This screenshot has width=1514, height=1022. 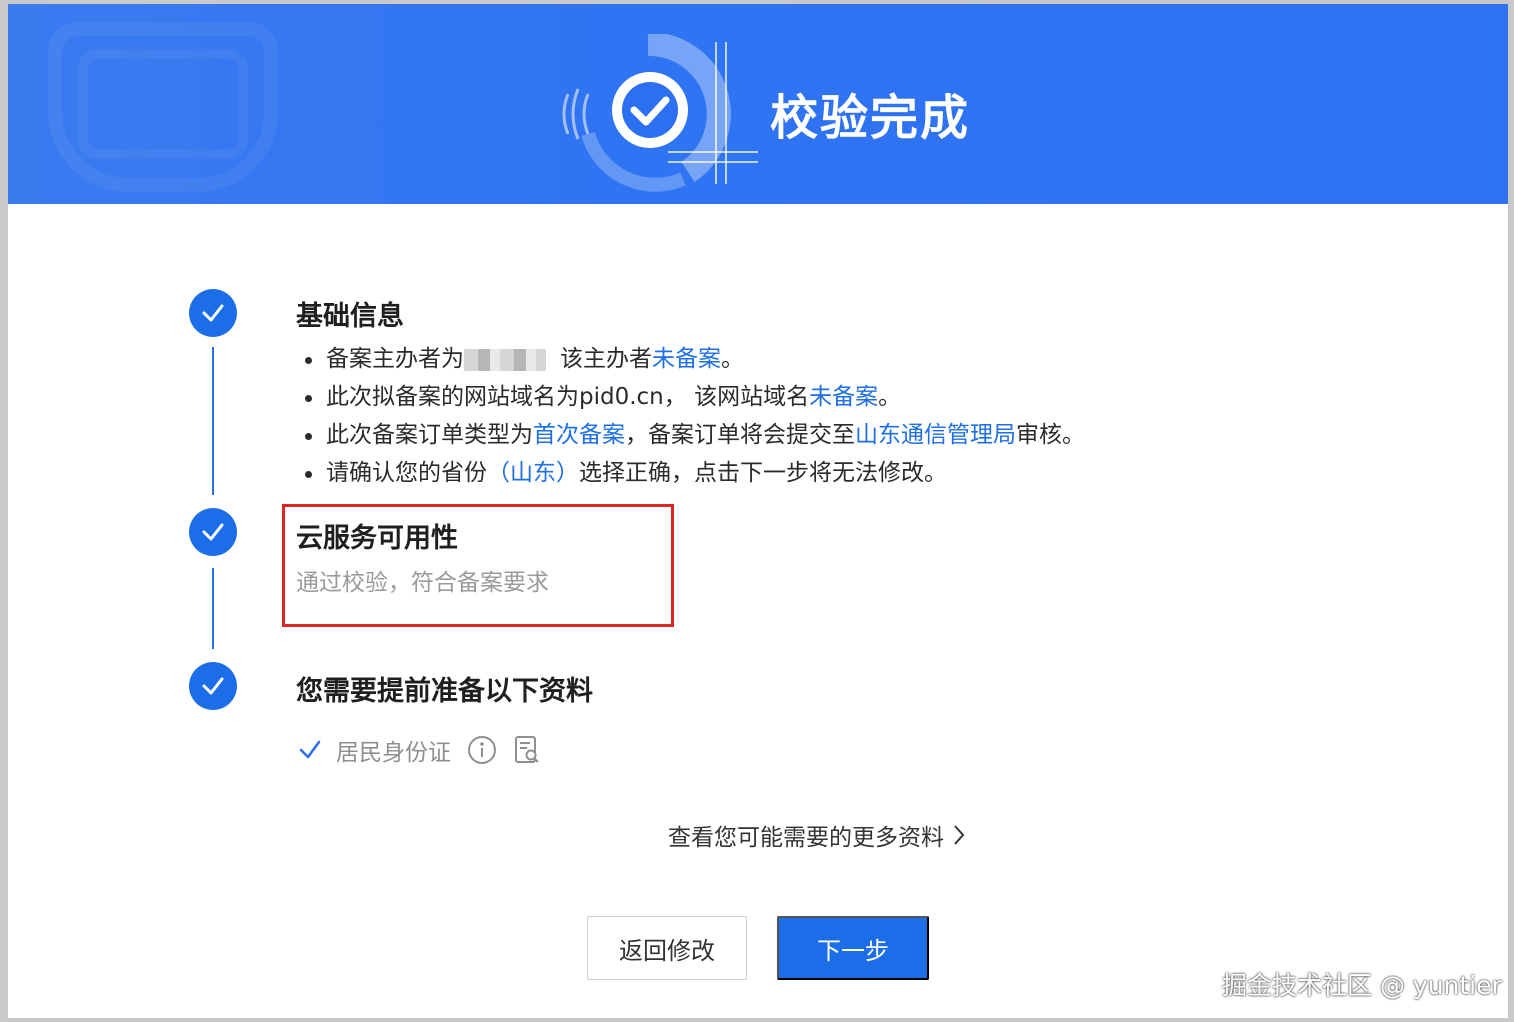 I want to click on bullet-text: 审核。, so click(x=1050, y=435).